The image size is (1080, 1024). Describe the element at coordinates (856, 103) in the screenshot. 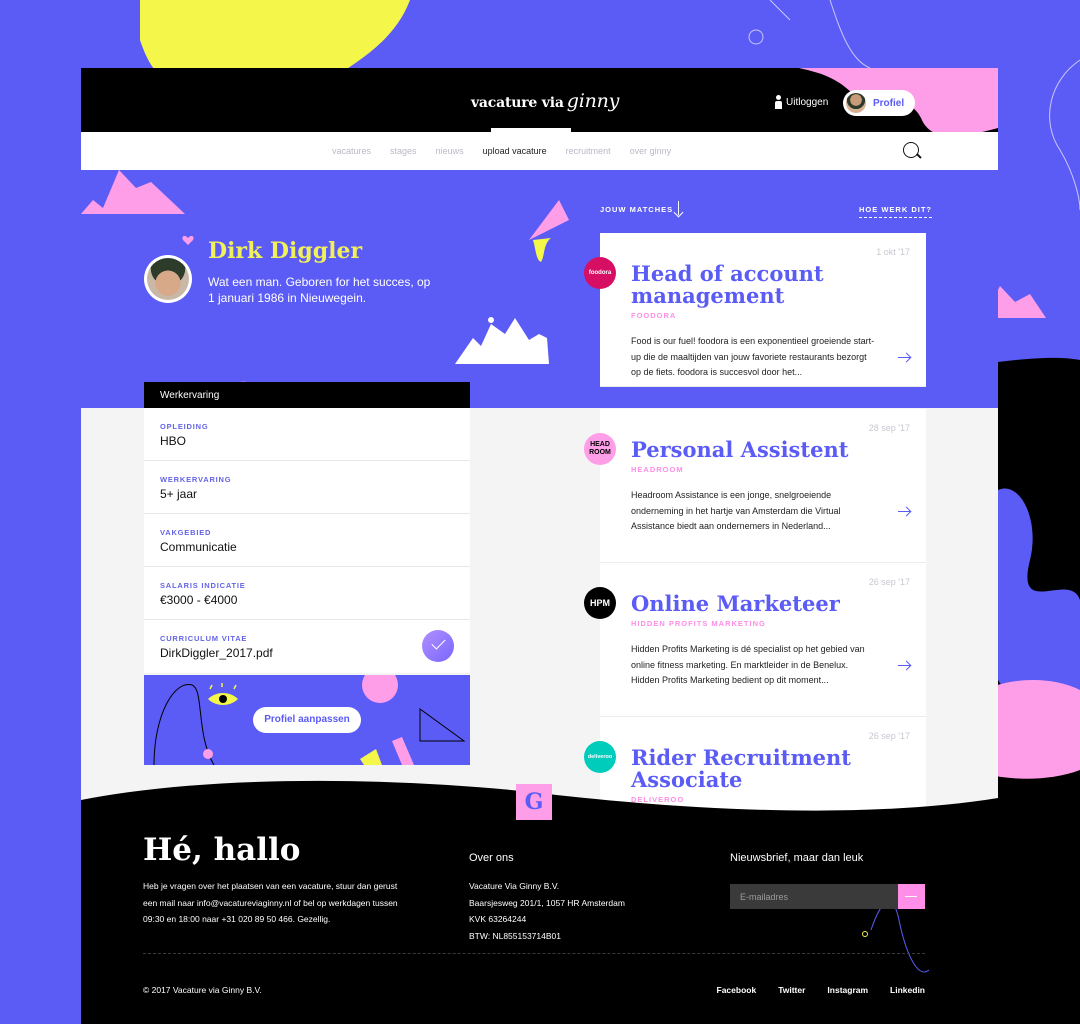

I see `avatar` at that location.